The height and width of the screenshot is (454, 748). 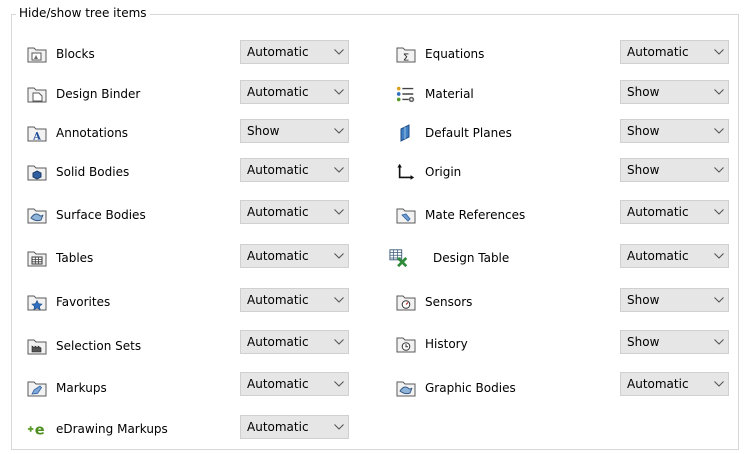 What do you see at coordinates (506, 302) in the screenshot?
I see `tree-item-row-sensors: Sensors` at bounding box center [506, 302].